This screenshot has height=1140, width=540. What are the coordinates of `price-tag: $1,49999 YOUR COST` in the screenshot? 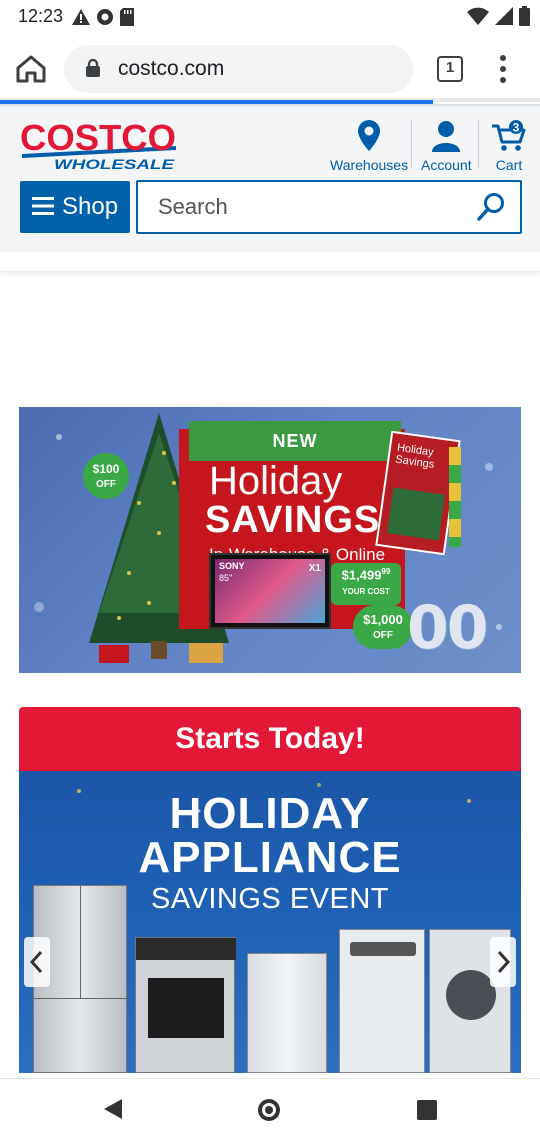 It's located at (366, 584).